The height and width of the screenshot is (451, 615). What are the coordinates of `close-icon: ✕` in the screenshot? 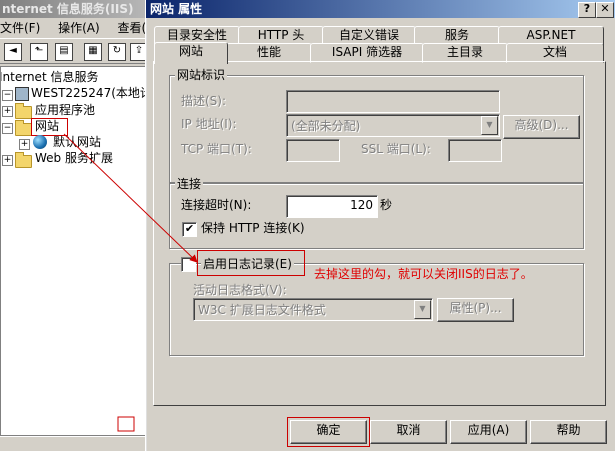 It's located at (605, 10).